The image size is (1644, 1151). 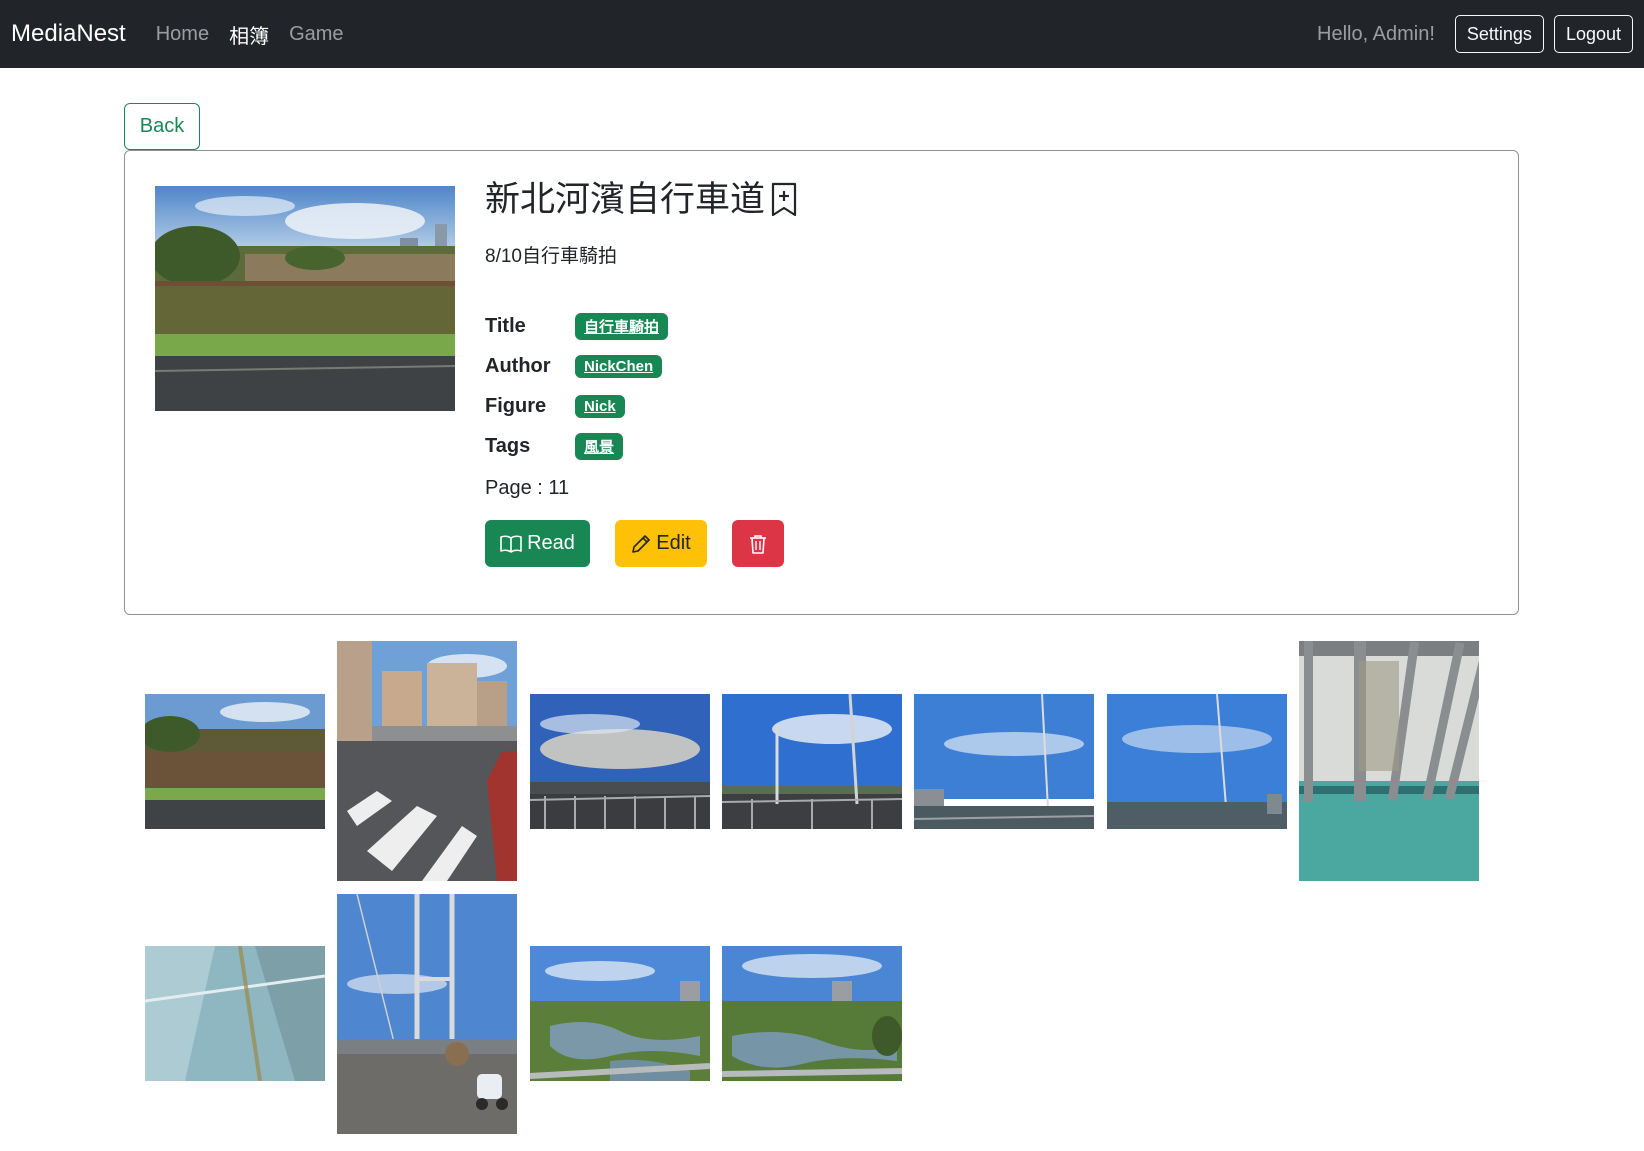 I want to click on trash-icon, so click(x=758, y=544).